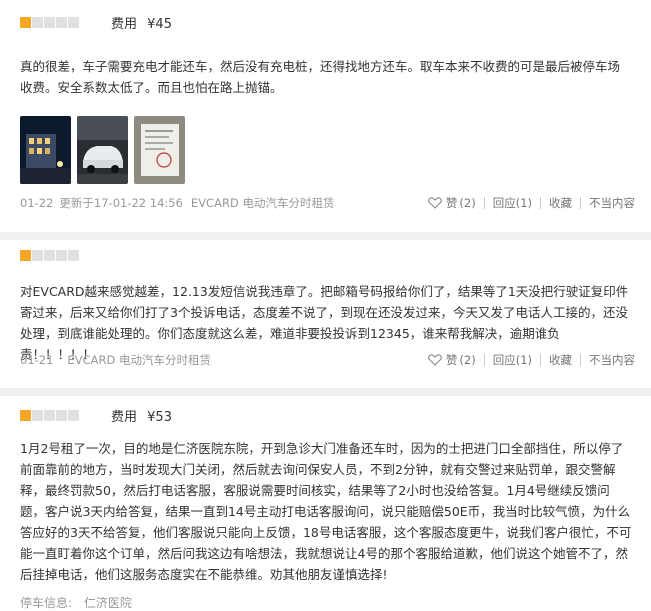 Image resolution: width=651 pixels, height=611 pixels. I want to click on review-date: 01-22, so click(37, 203).